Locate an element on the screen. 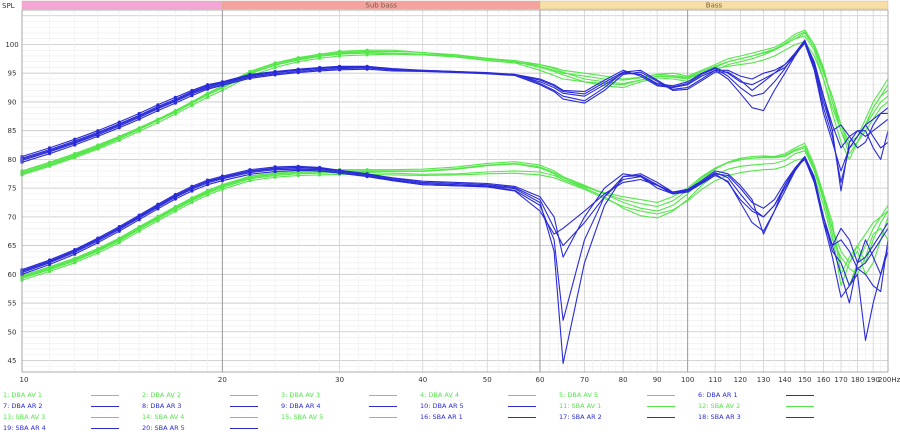  x-tick-label: 40 is located at coordinates (422, 380).